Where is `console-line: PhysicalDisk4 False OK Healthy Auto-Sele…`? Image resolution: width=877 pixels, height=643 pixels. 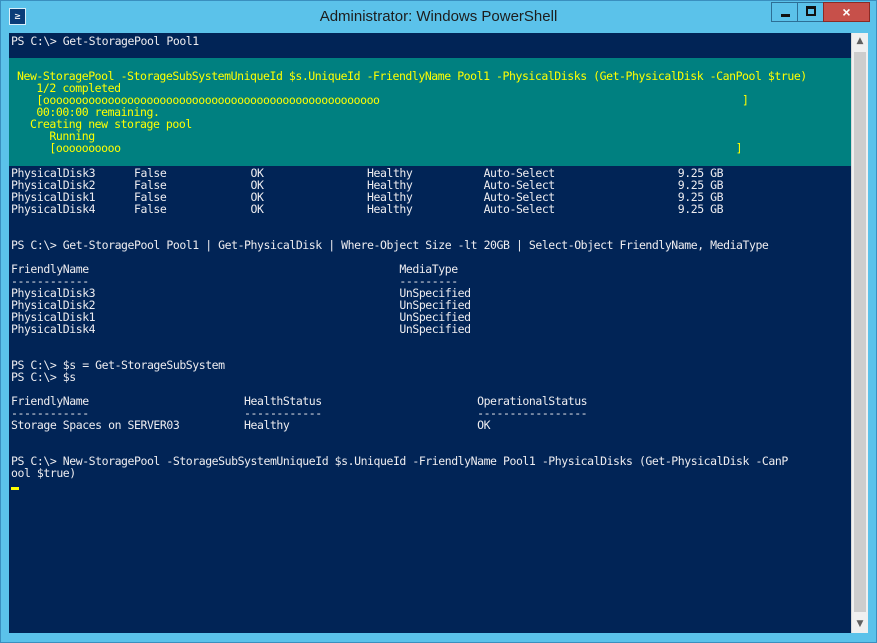
console-line: PhysicalDisk4 False OK Healthy Auto-Sele… is located at coordinates (367, 209).